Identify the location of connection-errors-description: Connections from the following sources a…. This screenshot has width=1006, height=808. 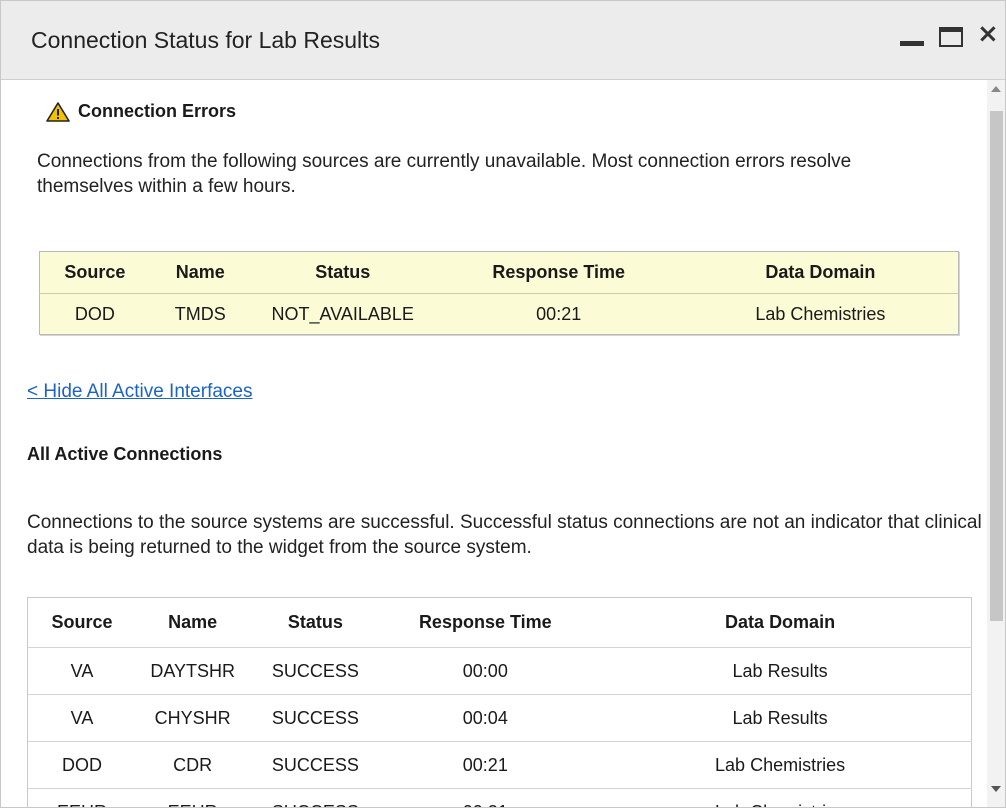
(444, 174).